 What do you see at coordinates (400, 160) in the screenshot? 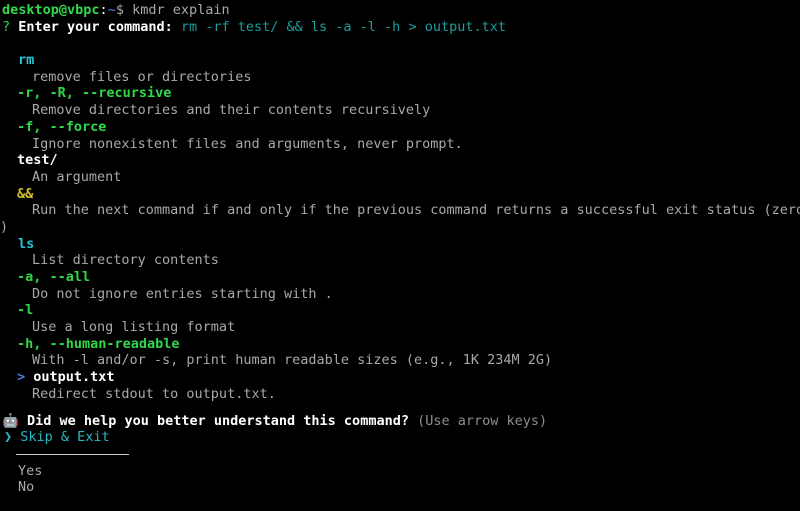
I see `explain-token-argument: test/` at bounding box center [400, 160].